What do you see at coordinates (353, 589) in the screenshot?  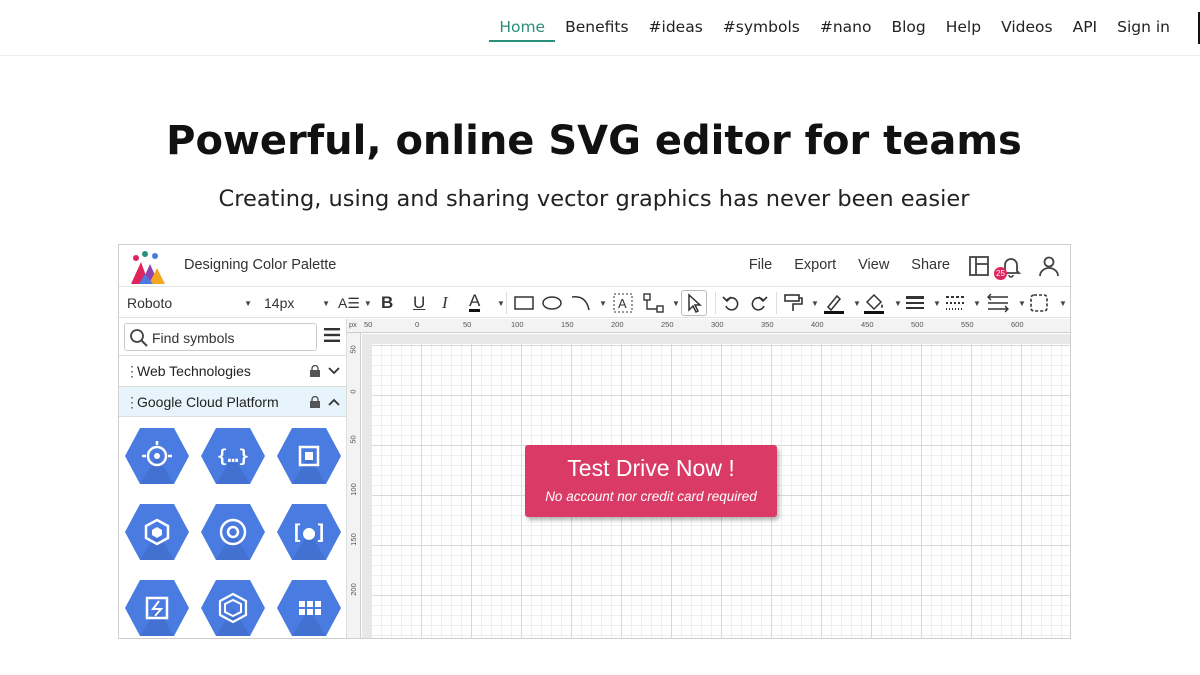 I see `ruler-label: 200` at bounding box center [353, 589].